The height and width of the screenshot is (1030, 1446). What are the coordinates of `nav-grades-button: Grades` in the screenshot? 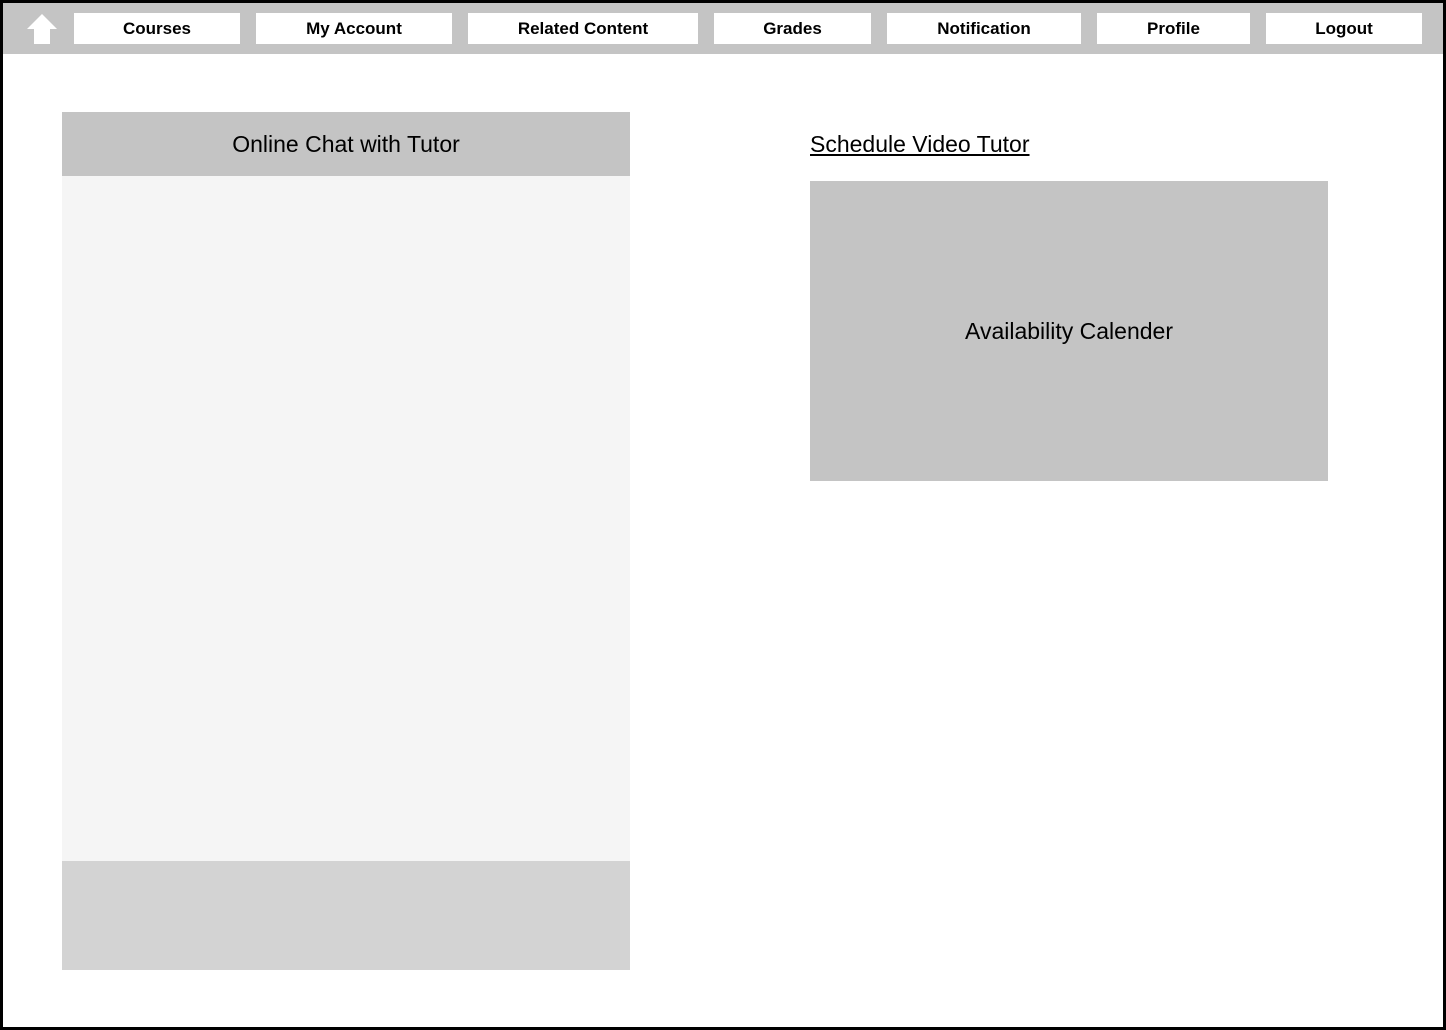 It's located at (792, 28).